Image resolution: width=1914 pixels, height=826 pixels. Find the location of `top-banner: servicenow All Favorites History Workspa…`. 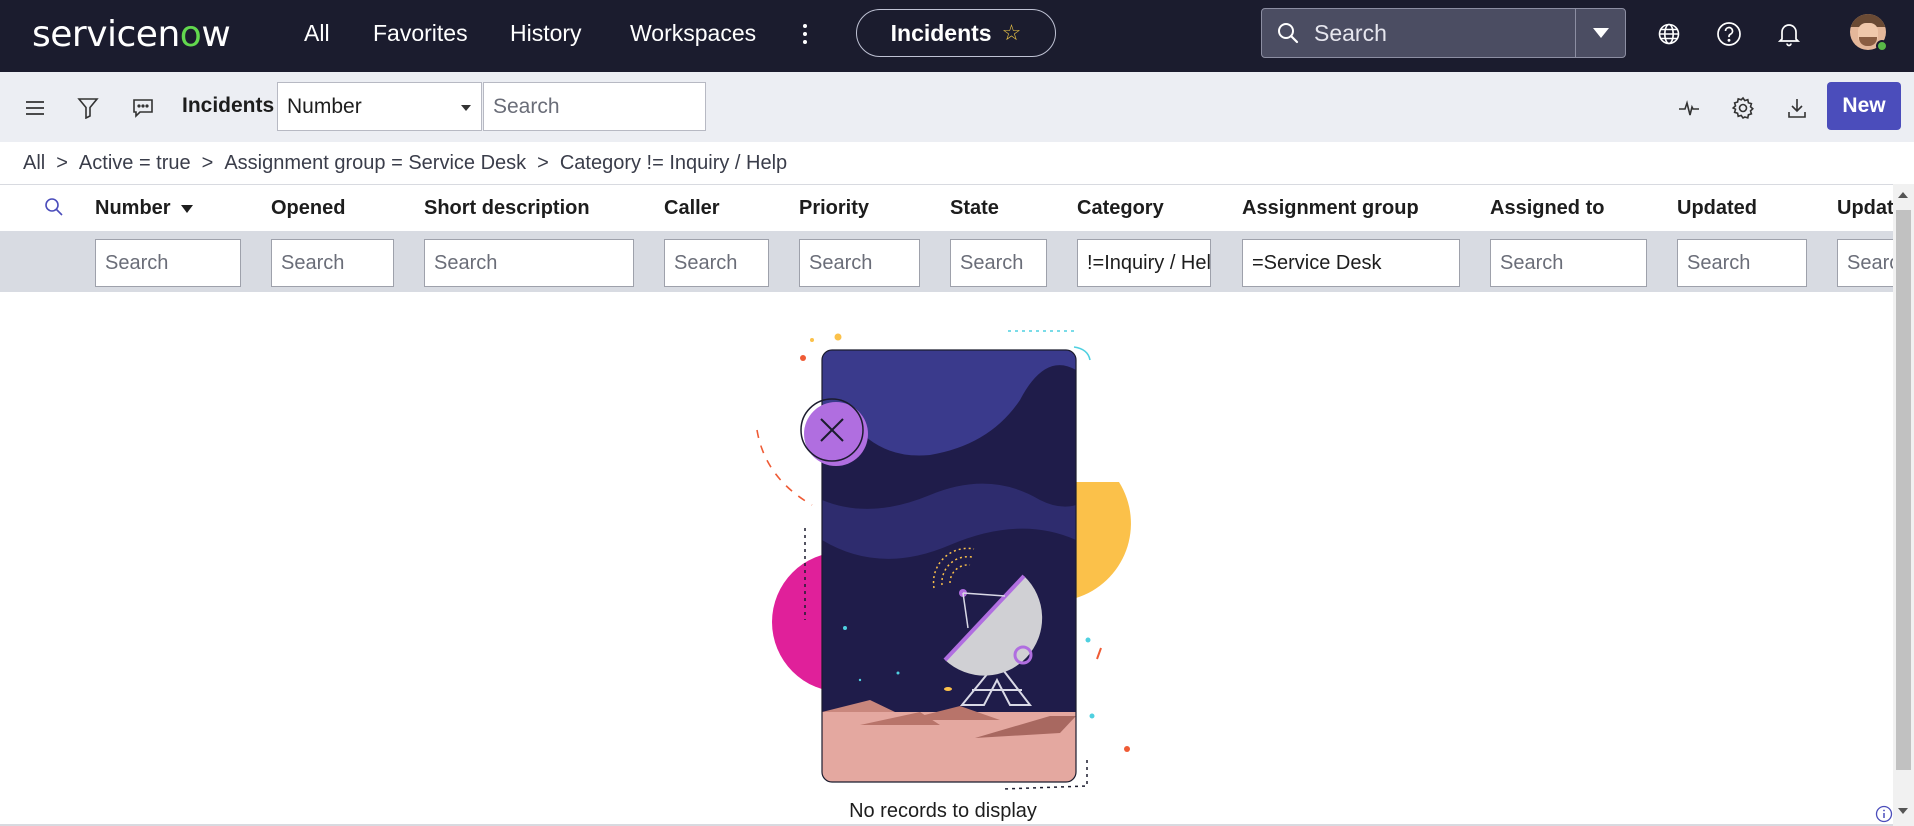

top-banner: servicenow All Favorites History Workspa… is located at coordinates (957, 36).